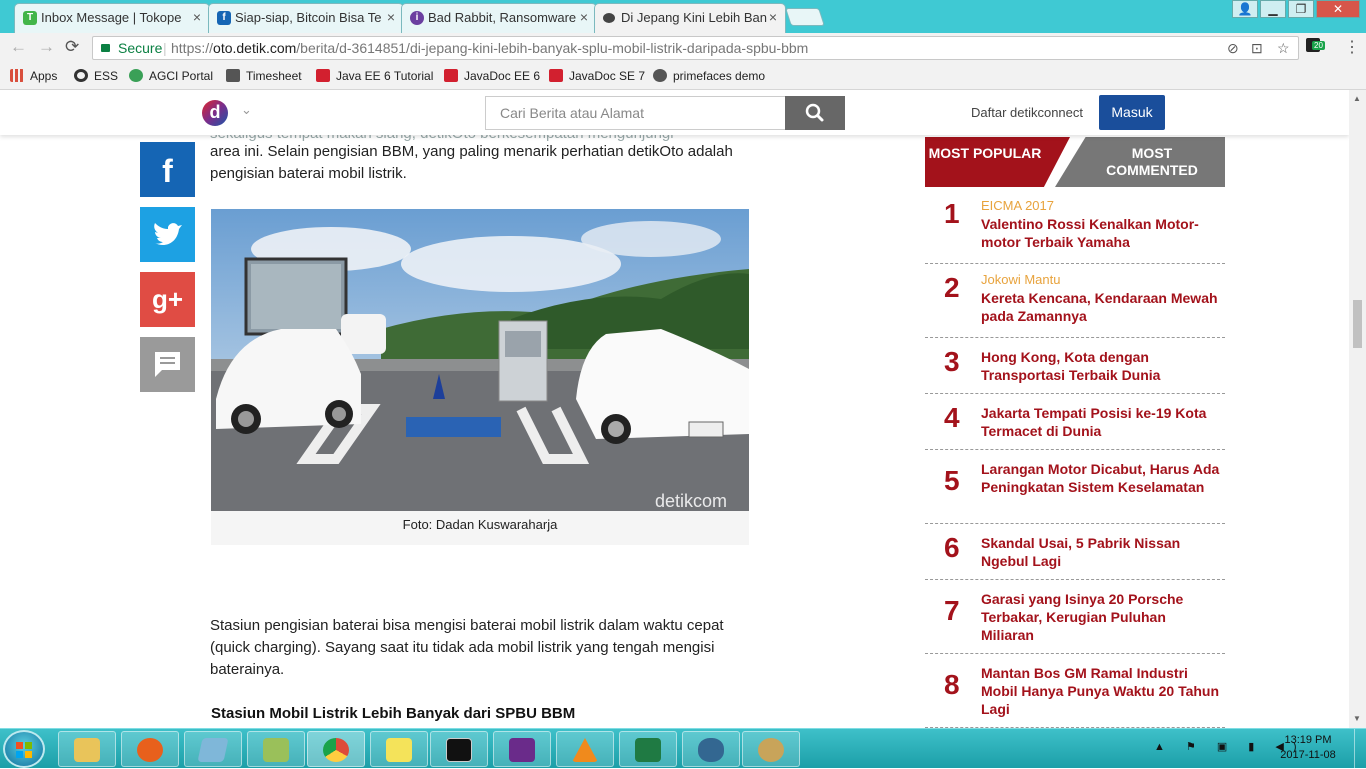  I want to click on new-tab-button, so click(805, 17).